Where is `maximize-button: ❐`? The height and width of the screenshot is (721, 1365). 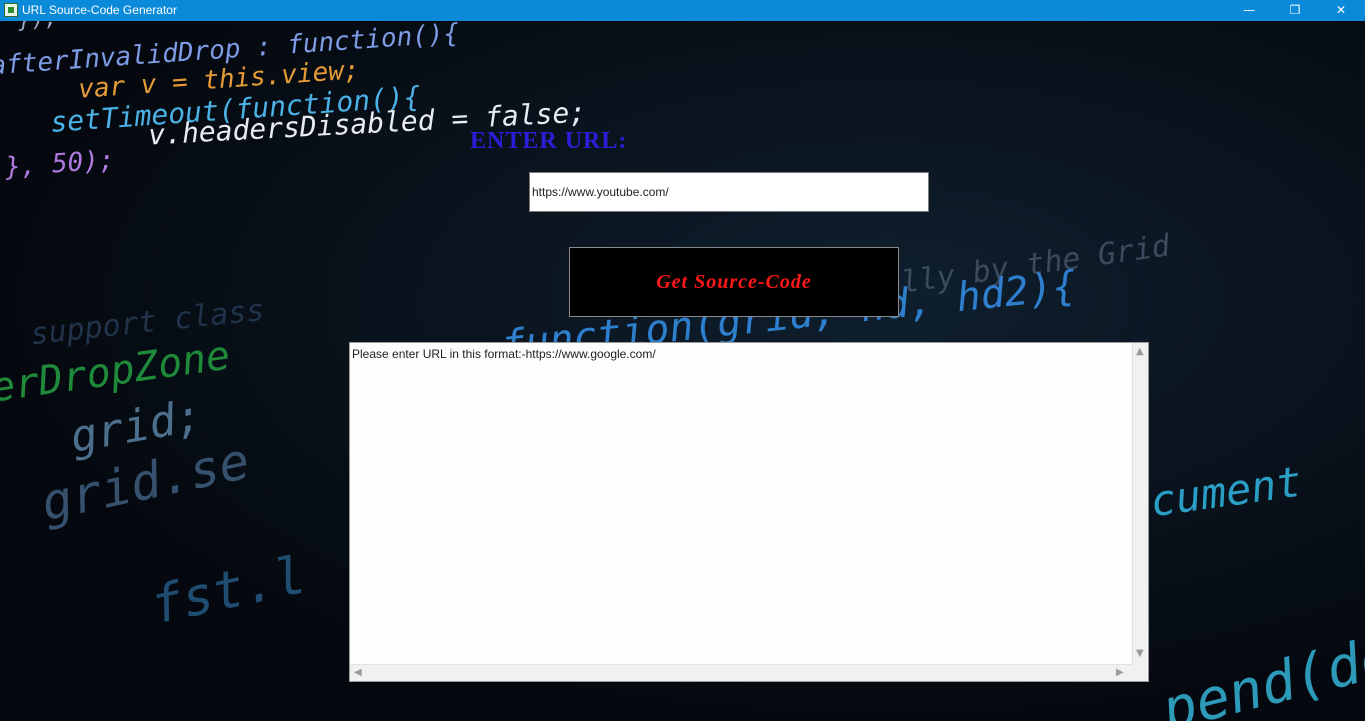 maximize-button: ❐ is located at coordinates (1295, 10).